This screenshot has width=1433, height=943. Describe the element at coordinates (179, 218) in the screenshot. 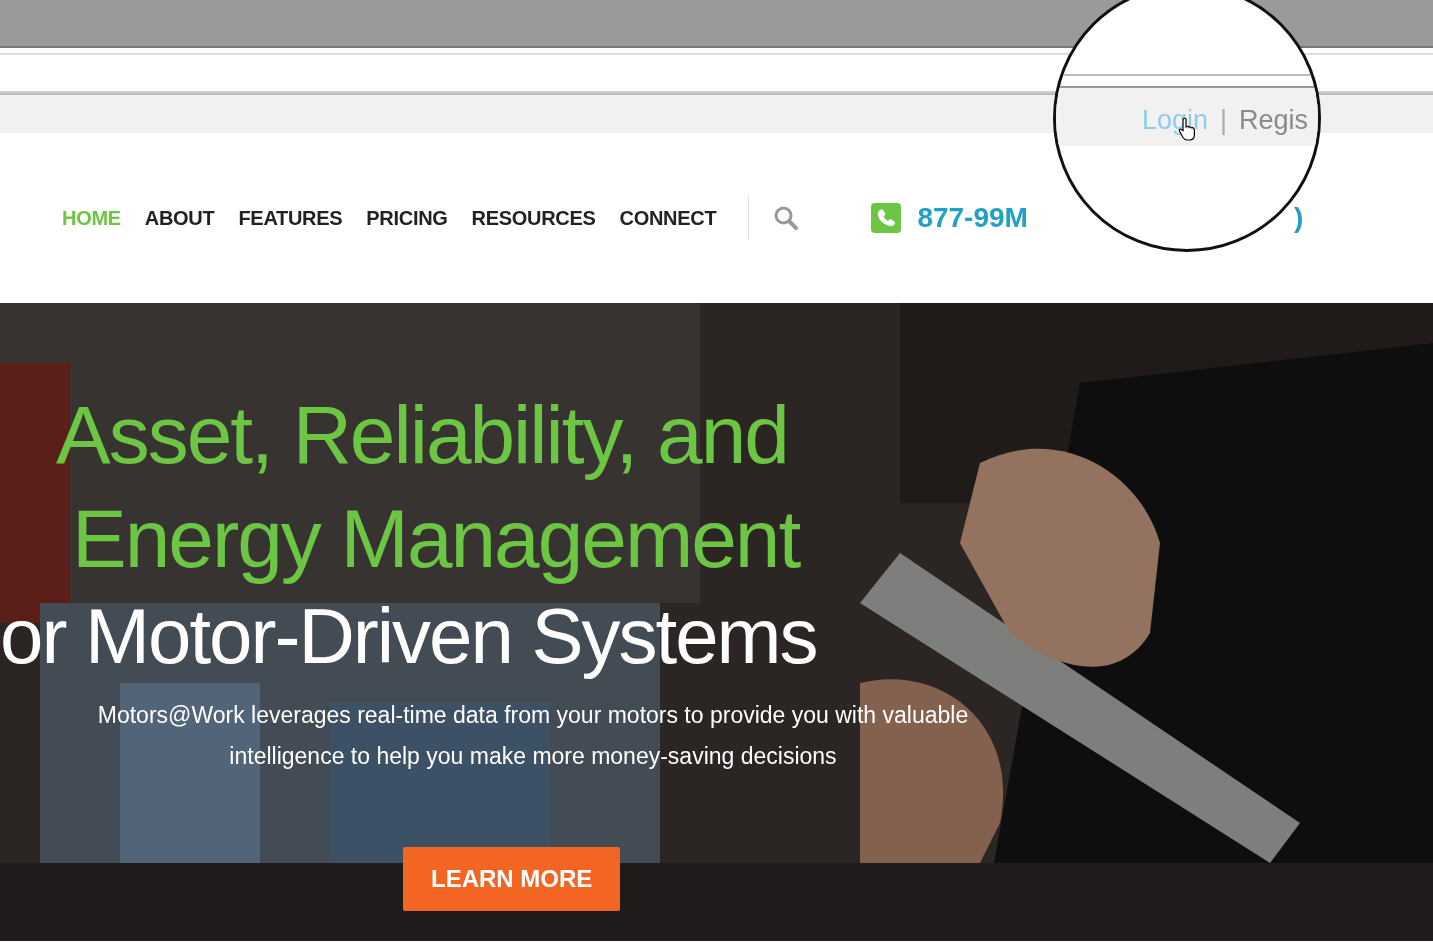

I see `nav-link: ABOUT` at that location.